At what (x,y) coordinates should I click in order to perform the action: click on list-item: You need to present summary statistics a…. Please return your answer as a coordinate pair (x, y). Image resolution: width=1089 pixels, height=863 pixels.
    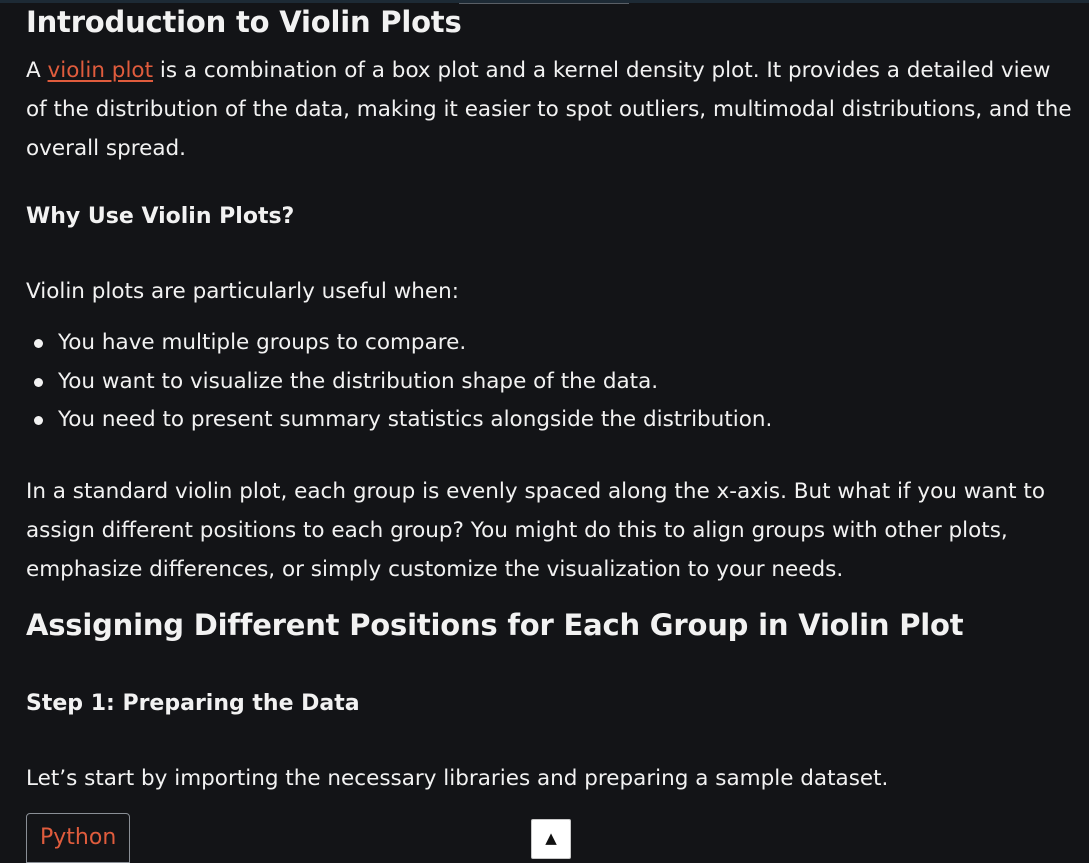
    Looking at the image, I should click on (399, 420).